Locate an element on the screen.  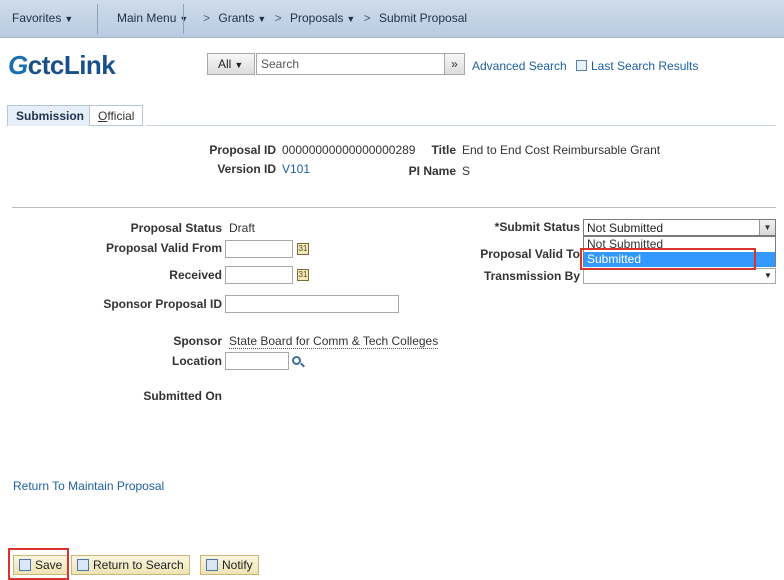
lookup-icon is located at coordinates (298, 362).